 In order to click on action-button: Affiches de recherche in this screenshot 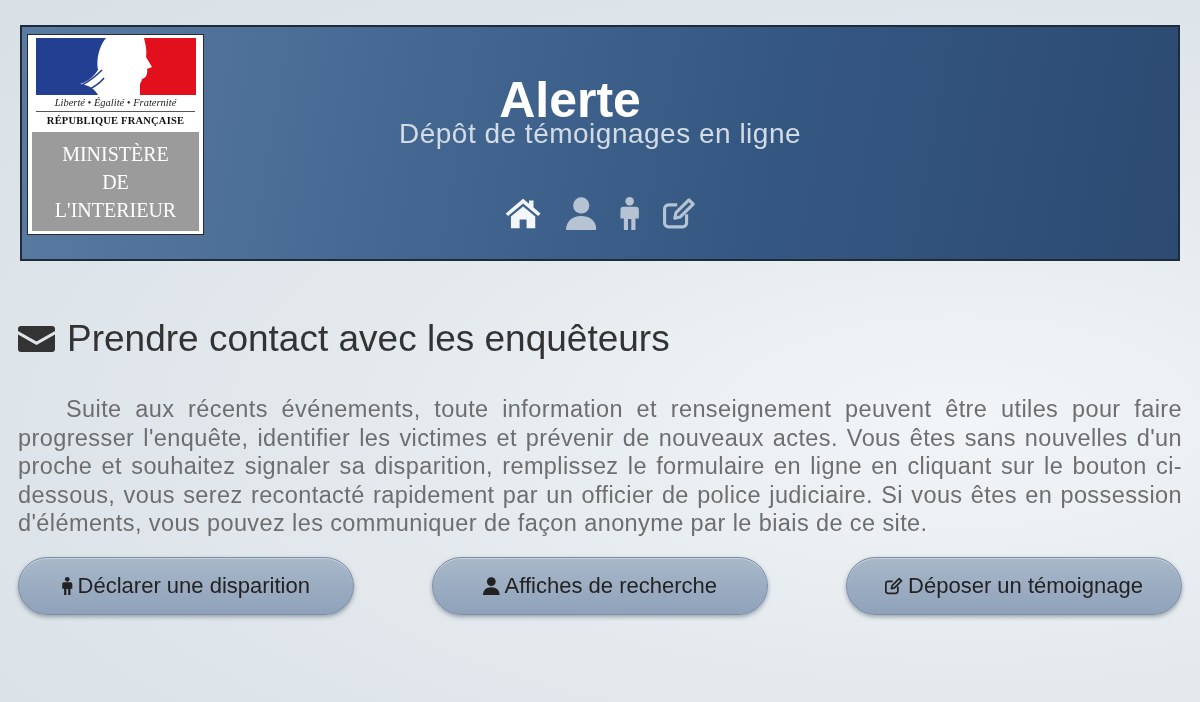, I will do `click(600, 585)`.